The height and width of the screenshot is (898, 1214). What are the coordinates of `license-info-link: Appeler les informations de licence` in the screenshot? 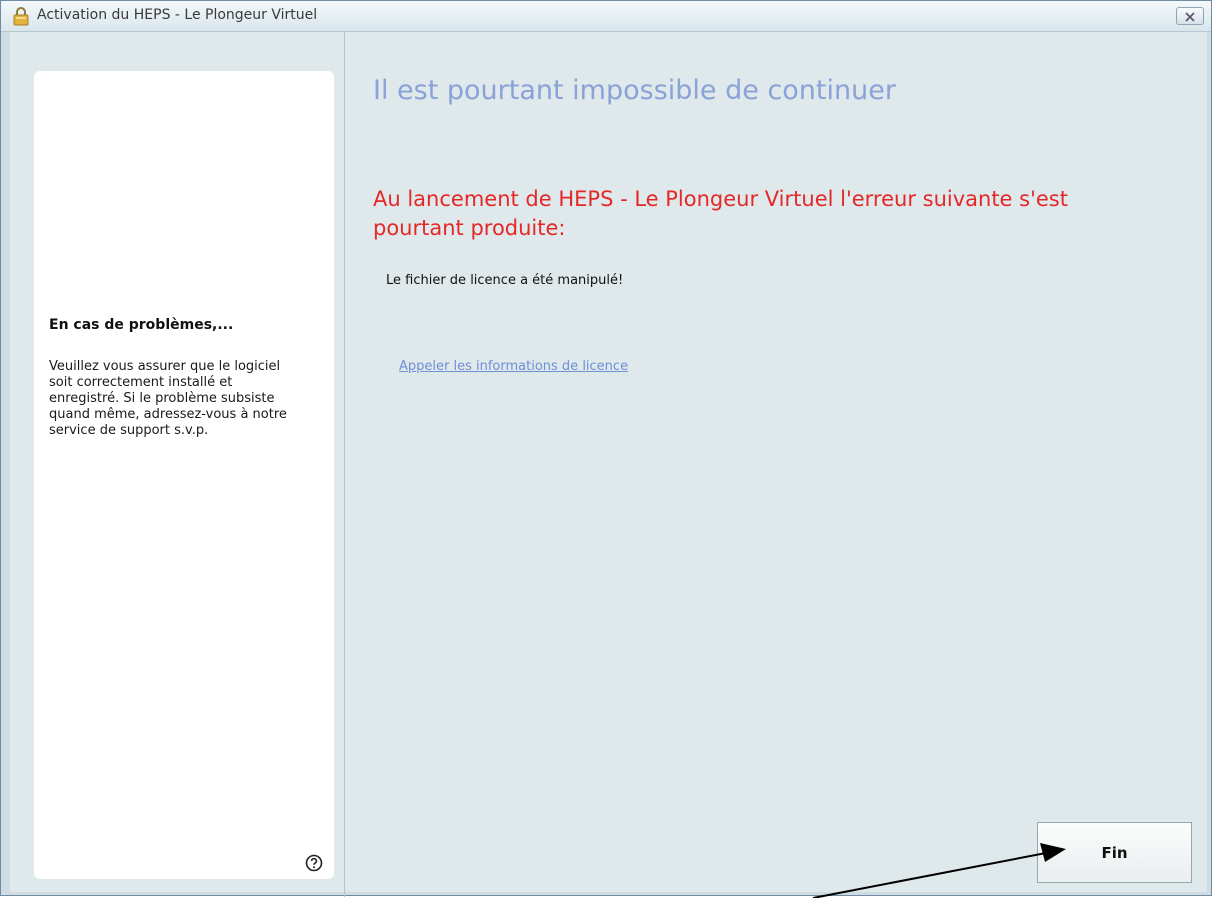 It's located at (513, 366).